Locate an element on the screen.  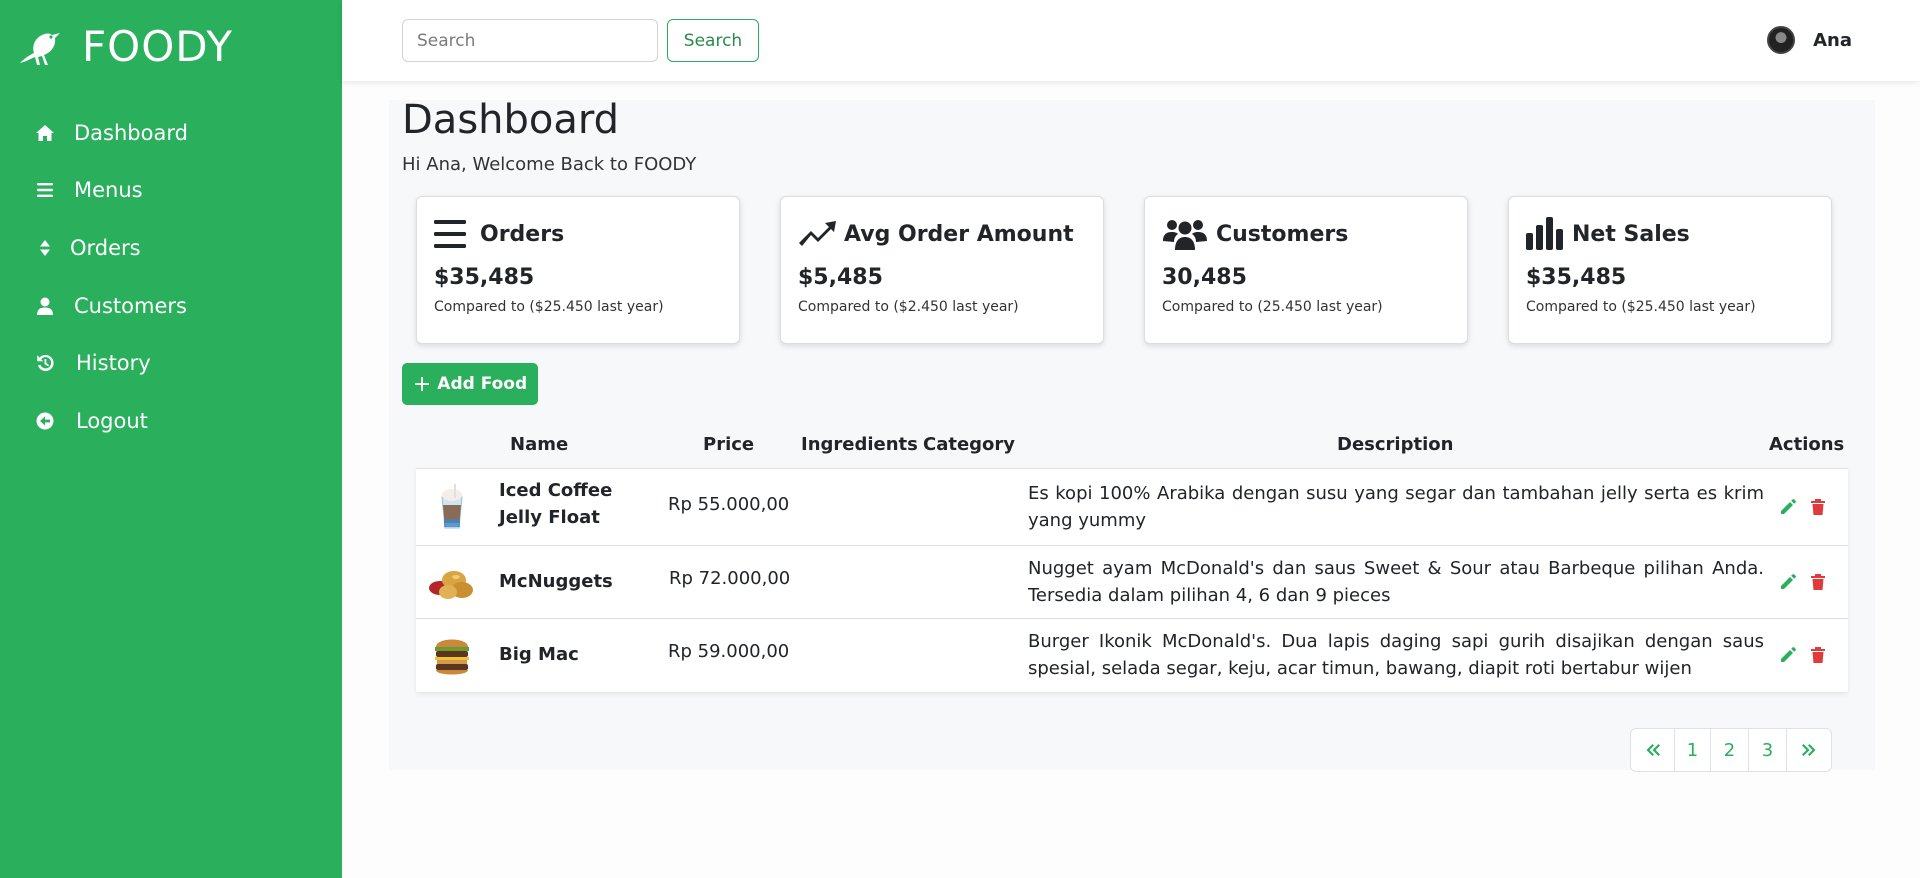
double-chevron-left-icon is located at coordinates (1653, 750).